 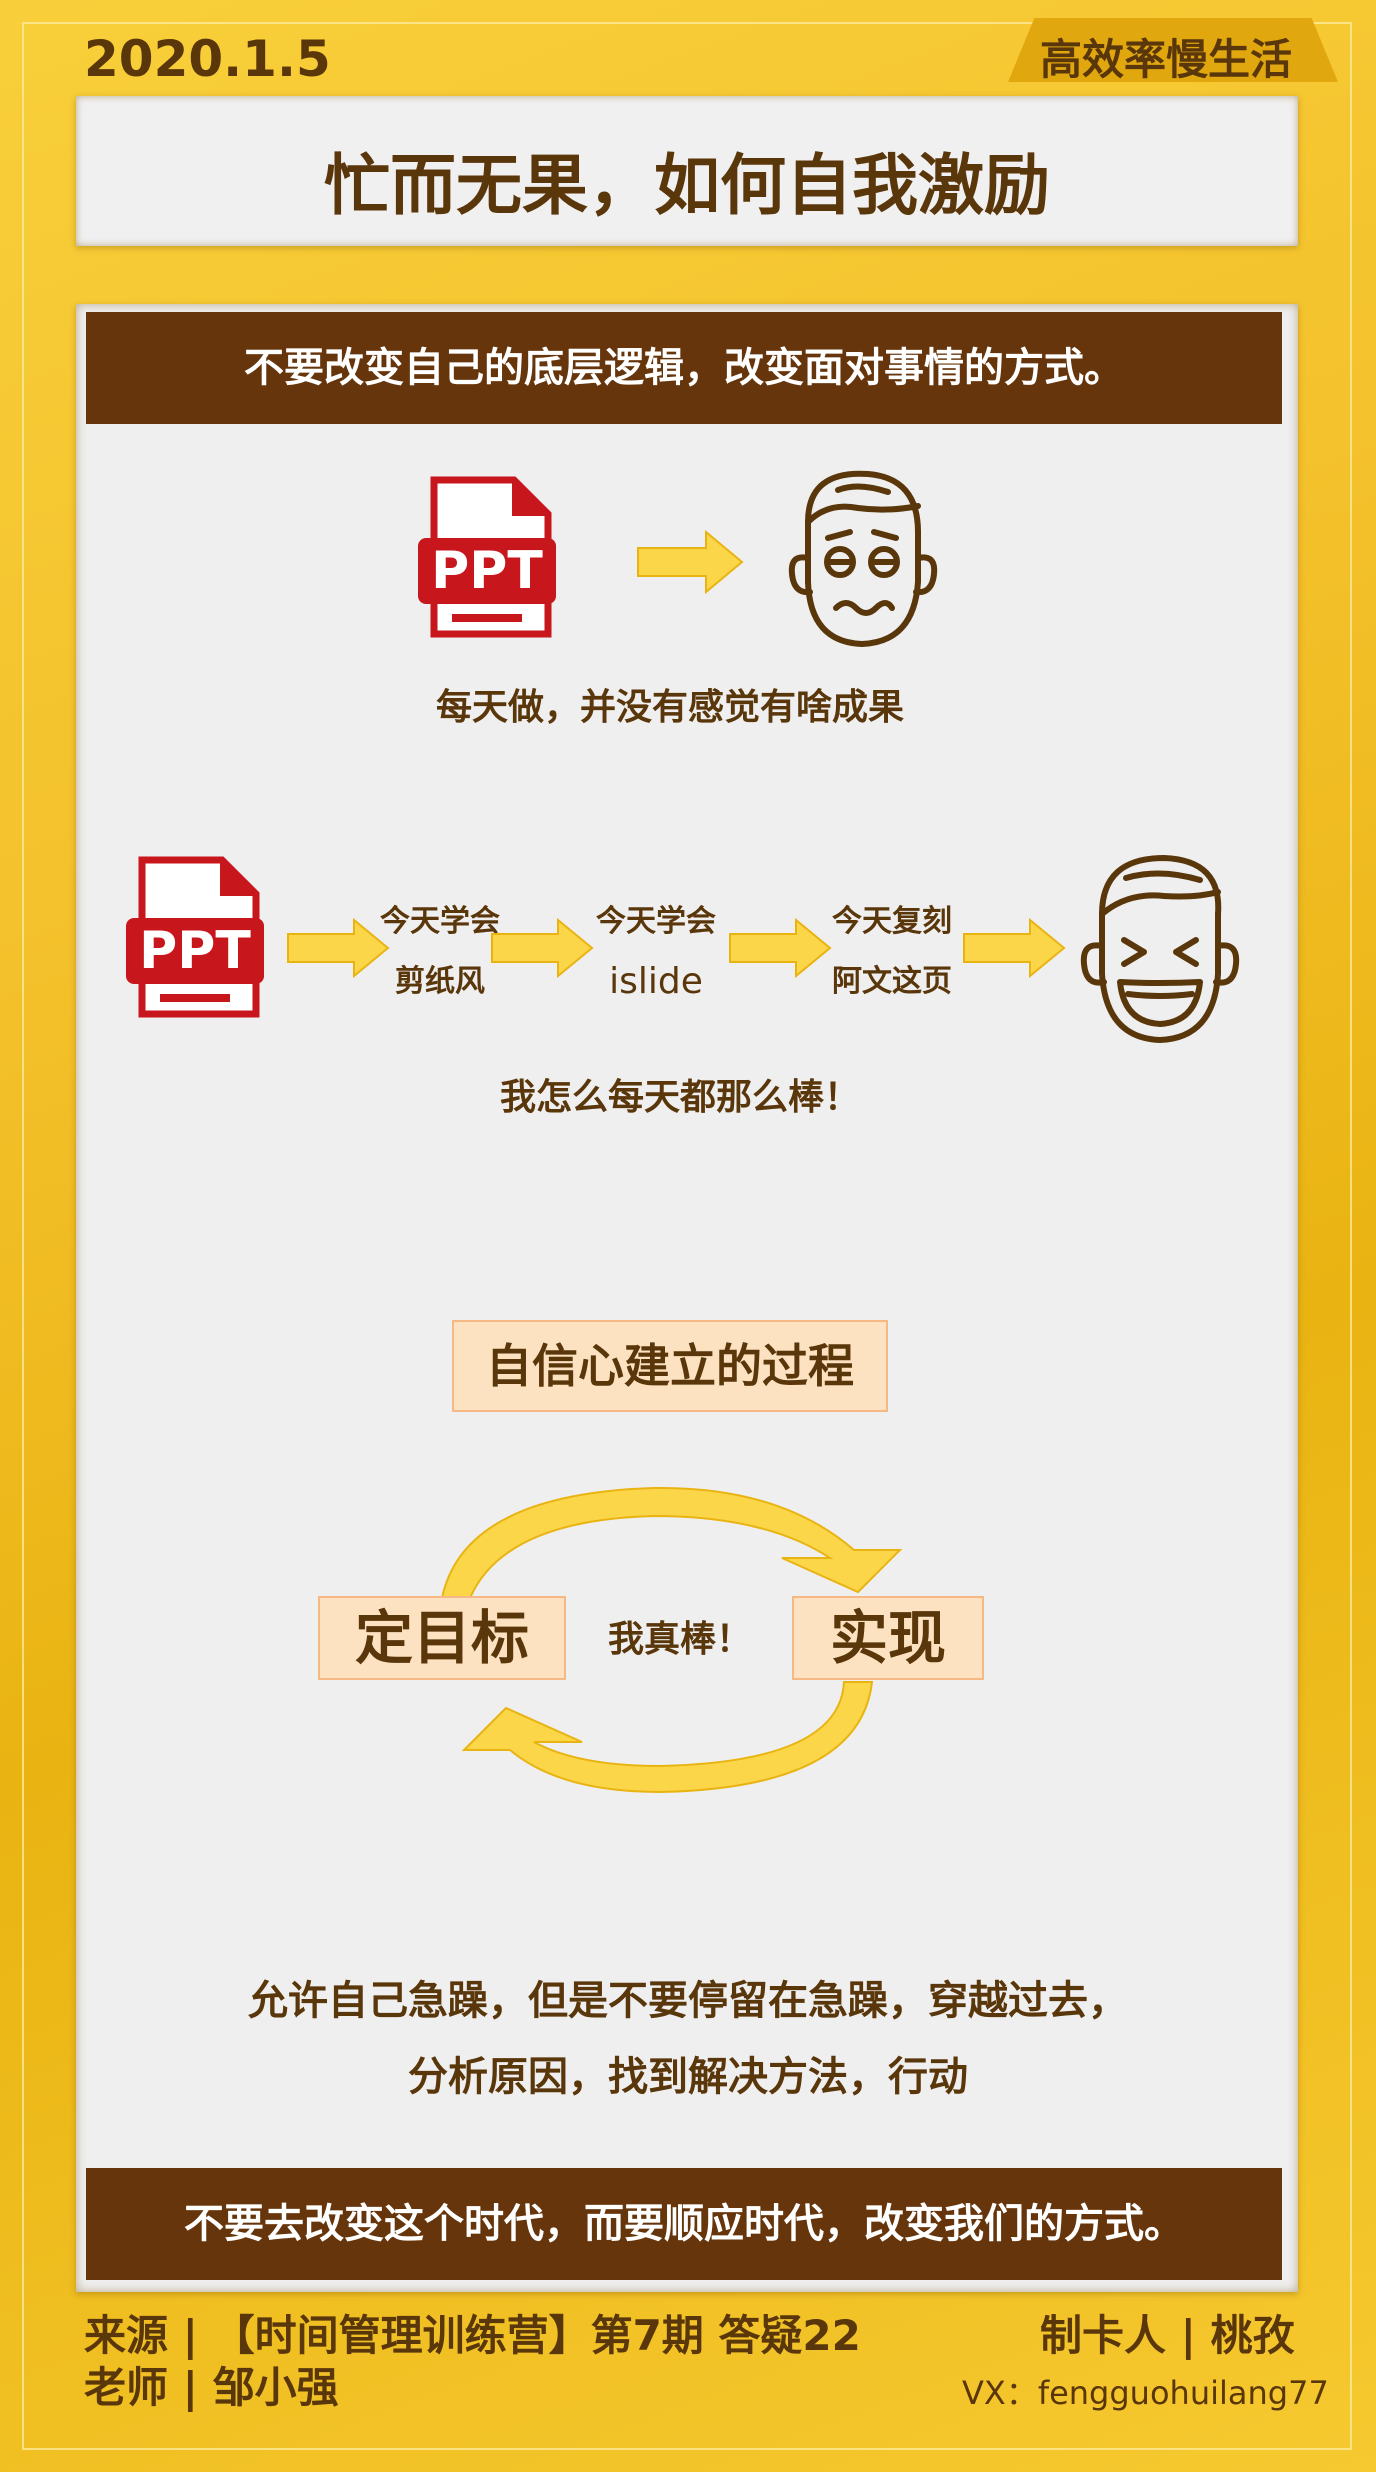 What do you see at coordinates (207, 59) in the screenshot?
I see `date: 2020.1.5` at bounding box center [207, 59].